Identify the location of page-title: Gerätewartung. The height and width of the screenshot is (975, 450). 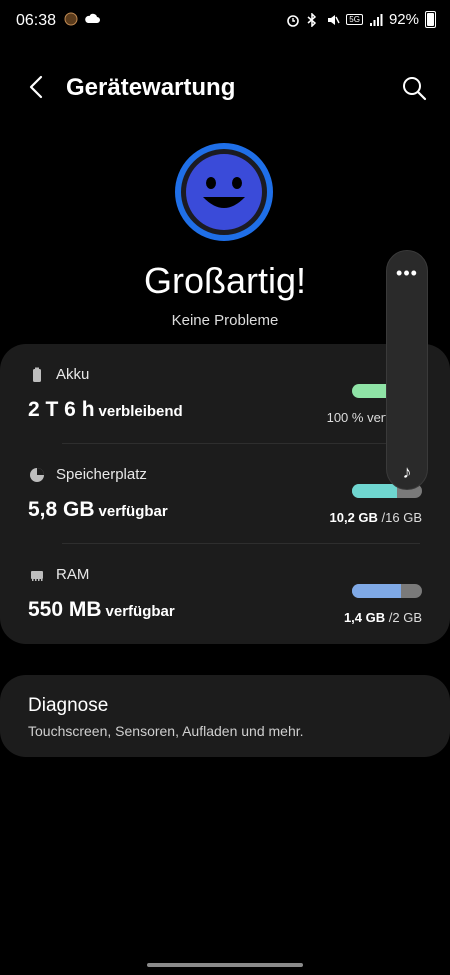
(151, 87).